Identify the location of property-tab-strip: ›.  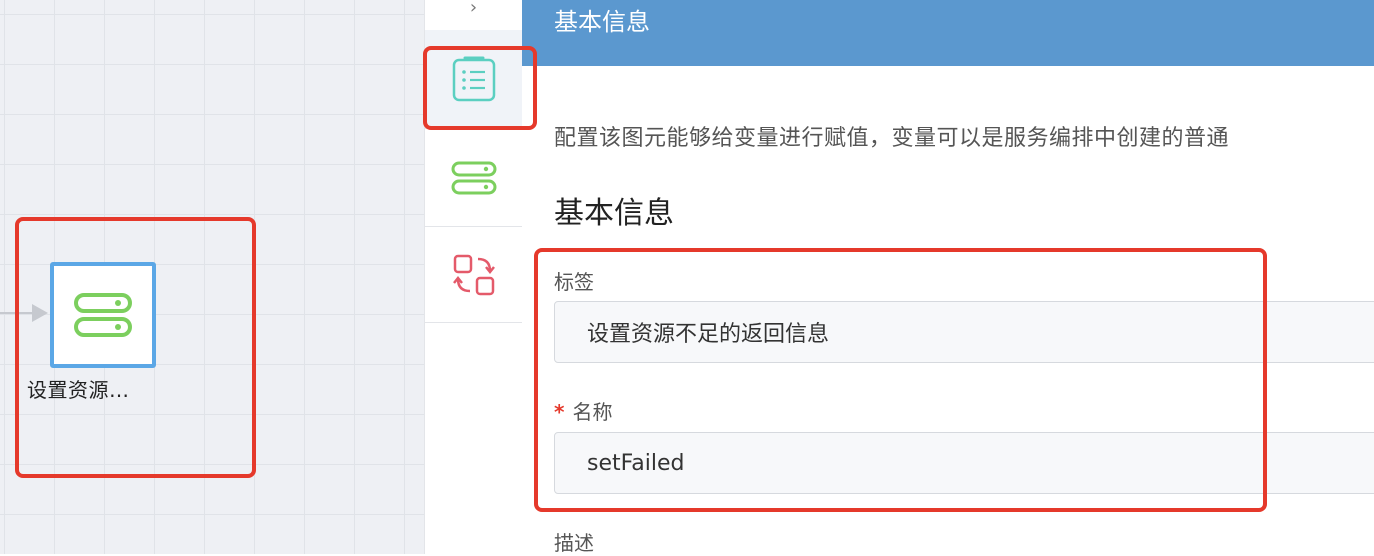
(473, 277).